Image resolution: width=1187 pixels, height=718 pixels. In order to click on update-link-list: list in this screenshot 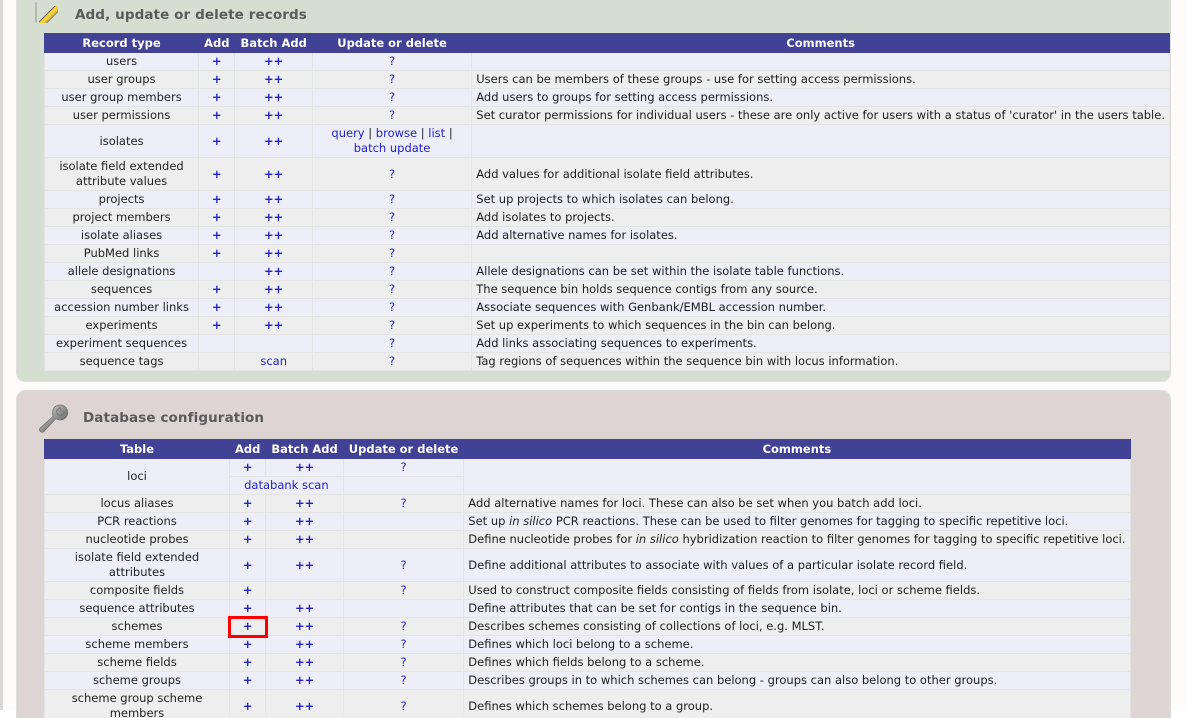, I will do `click(436, 133)`.